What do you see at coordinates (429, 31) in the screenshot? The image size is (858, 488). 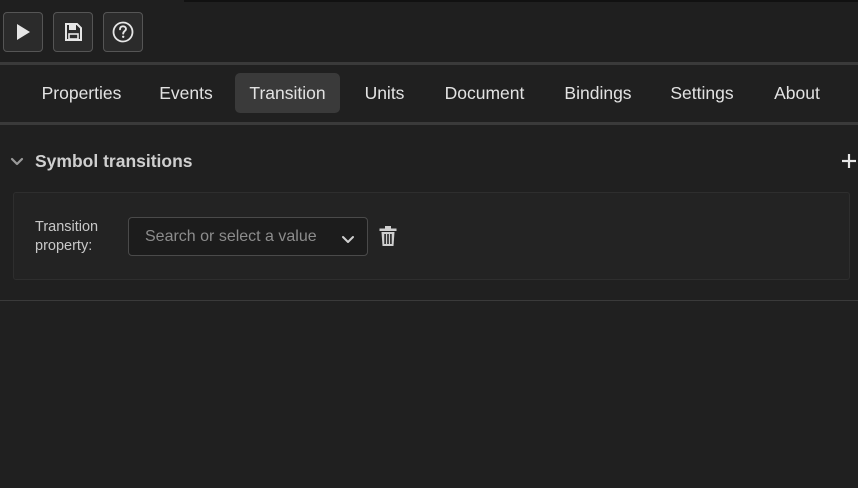 I see `toolbar` at bounding box center [429, 31].